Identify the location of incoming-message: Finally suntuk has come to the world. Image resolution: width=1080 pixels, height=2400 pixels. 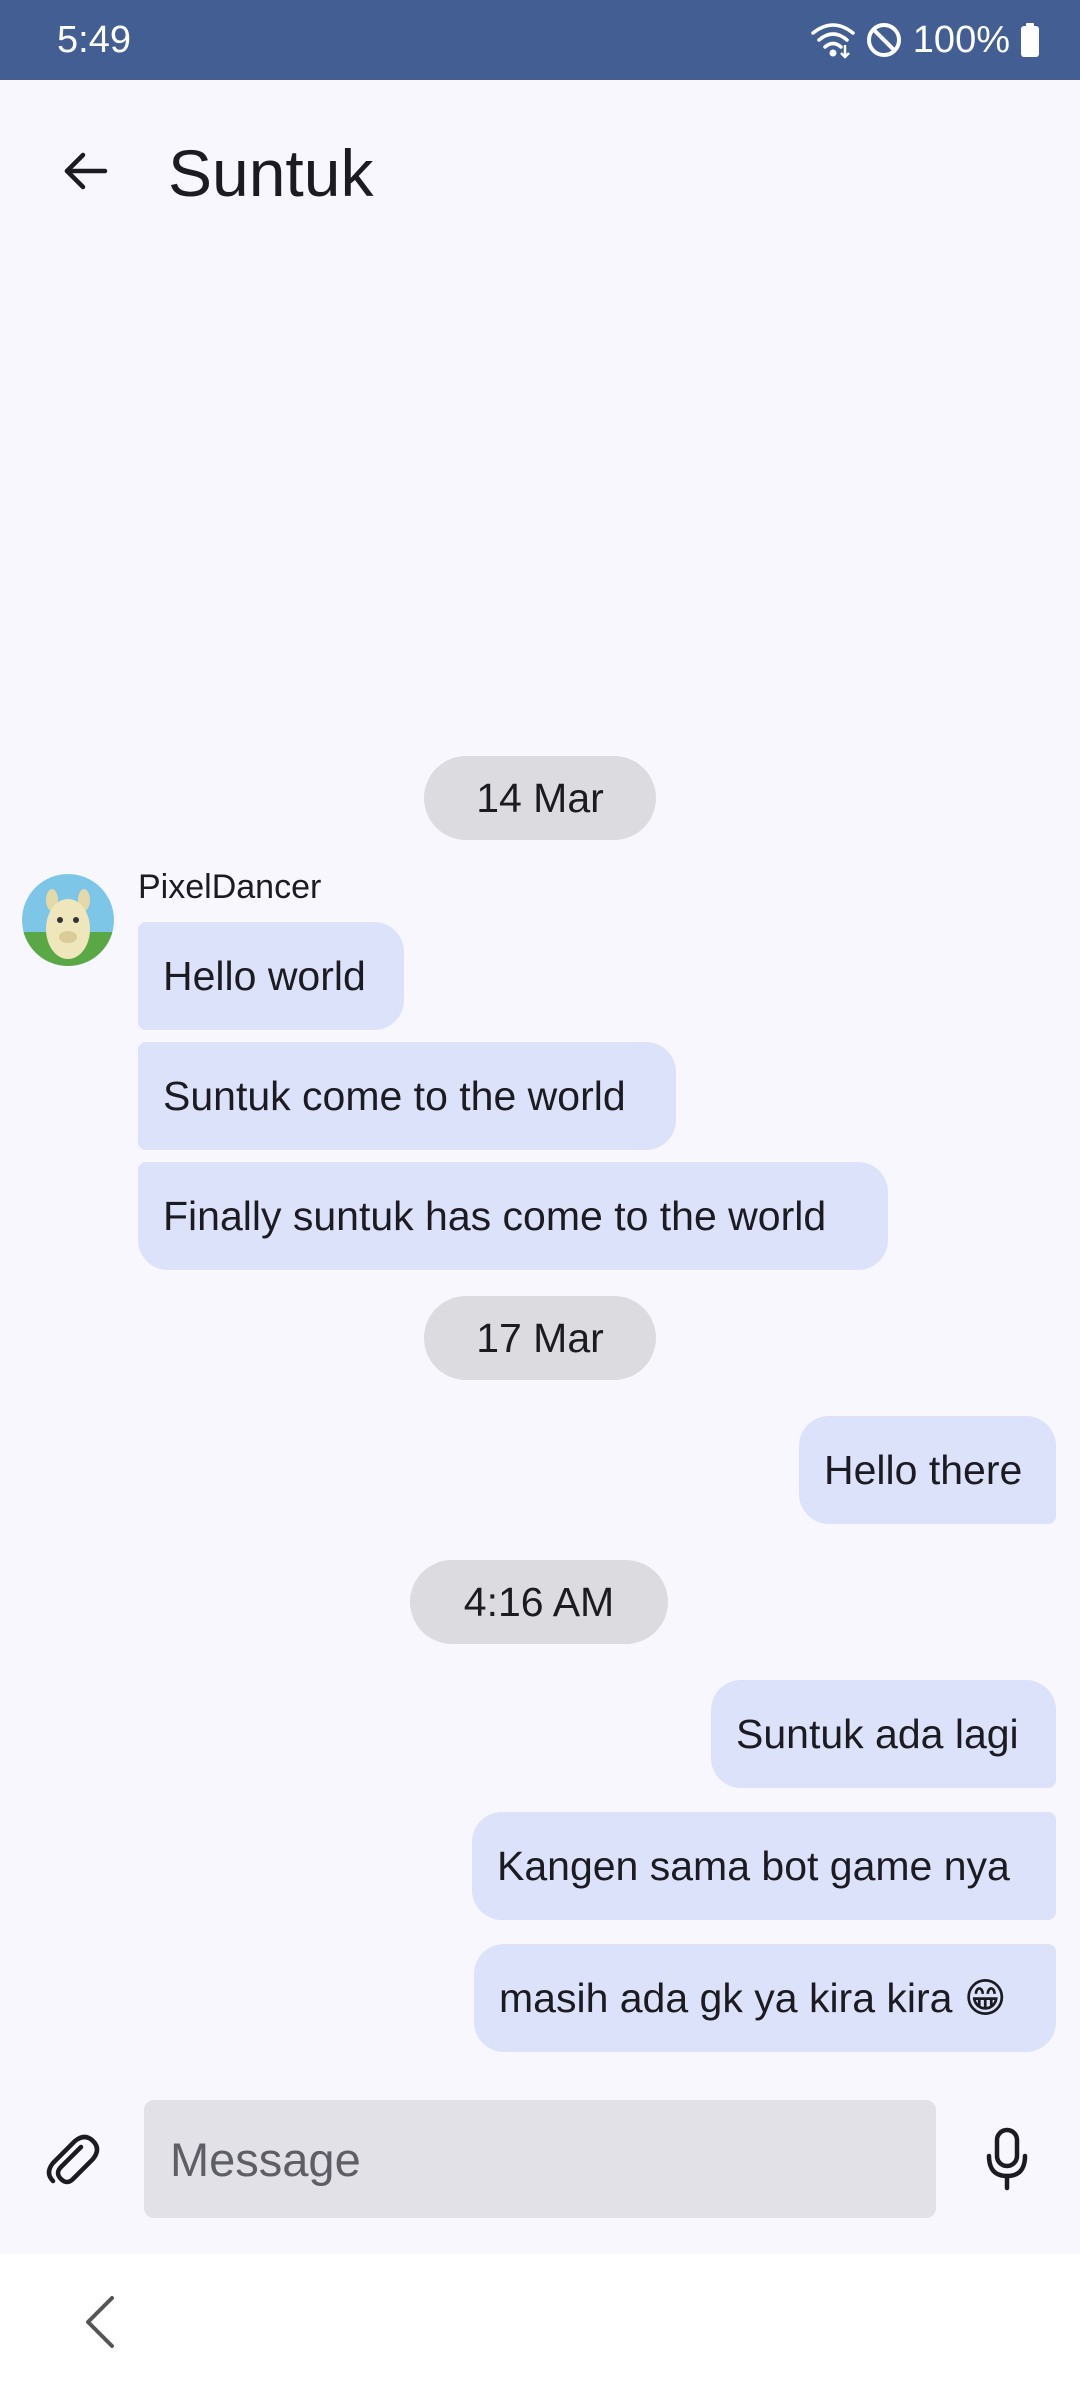
(513, 1216).